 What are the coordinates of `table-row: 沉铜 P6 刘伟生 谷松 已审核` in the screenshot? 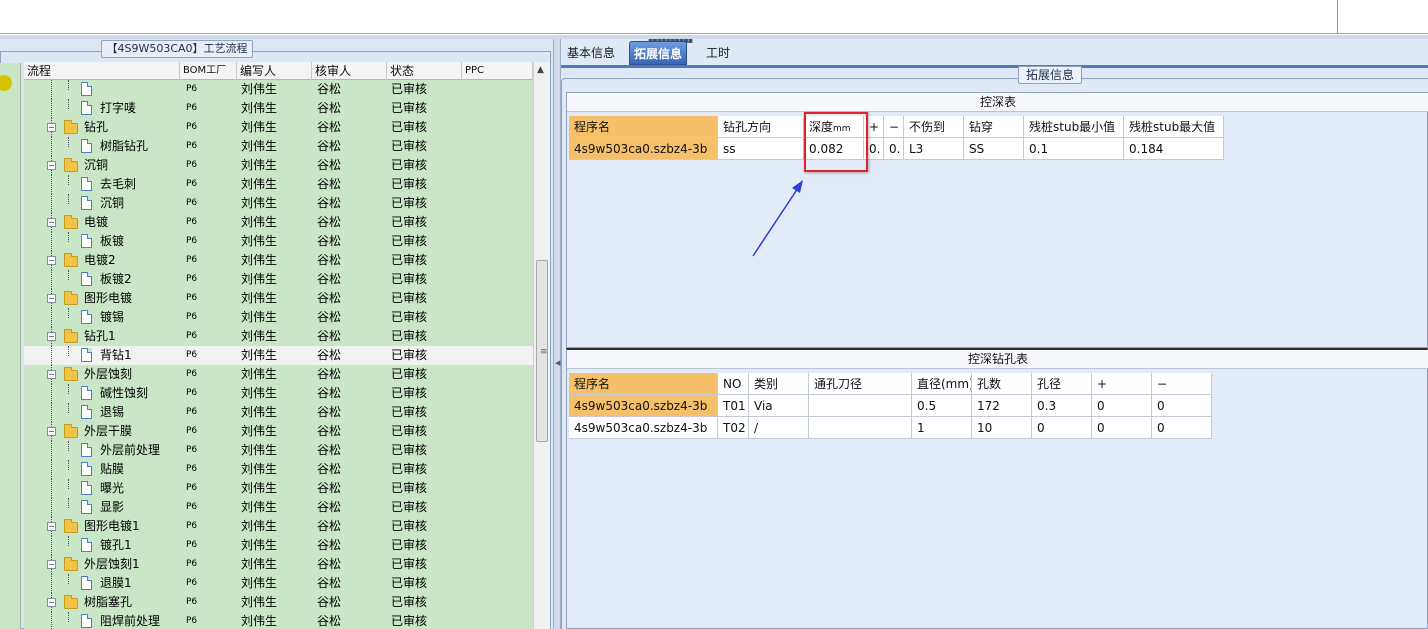 It's located at (278, 203).